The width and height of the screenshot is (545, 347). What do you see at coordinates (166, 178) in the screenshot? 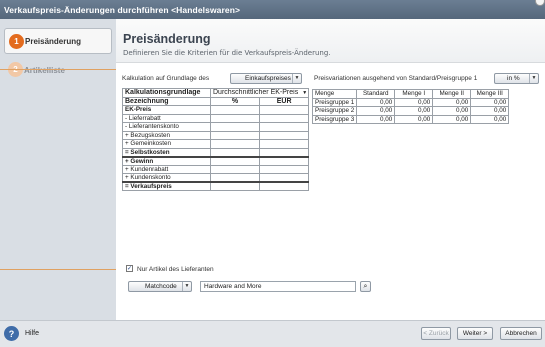
I see `kalk-row-label: + Kundenskonto` at bounding box center [166, 178].